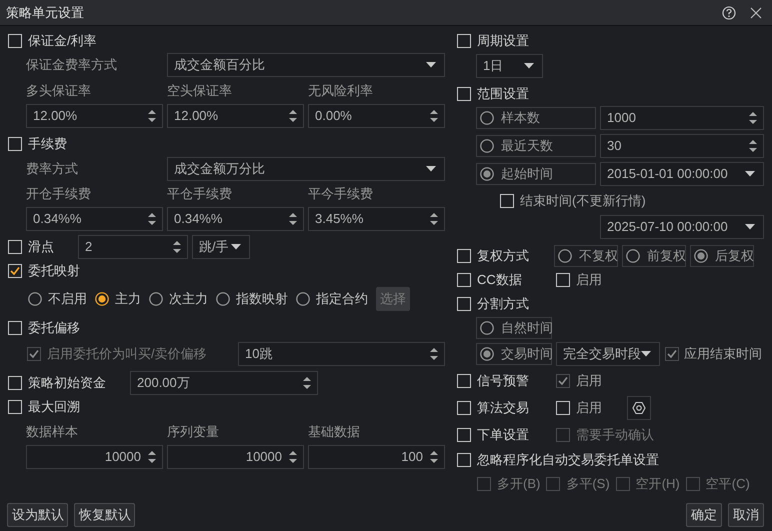 The width and height of the screenshot is (772, 531). I want to click on section-label: 滑点, so click(41, 247).